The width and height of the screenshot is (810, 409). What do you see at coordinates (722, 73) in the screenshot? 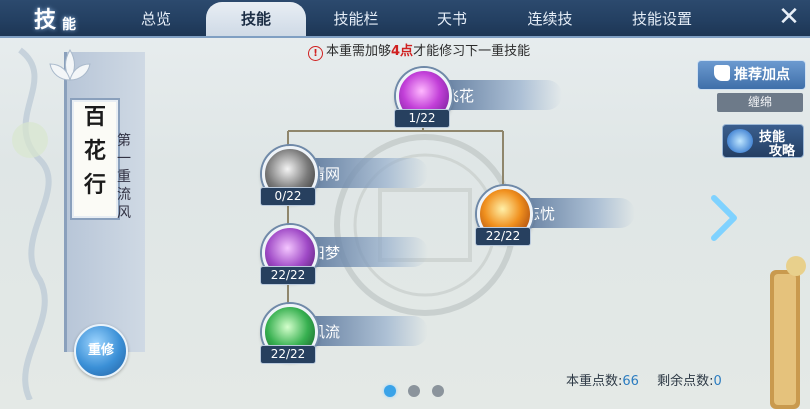
I see `thumbs-up-icon` at bounding box center [722, 73].